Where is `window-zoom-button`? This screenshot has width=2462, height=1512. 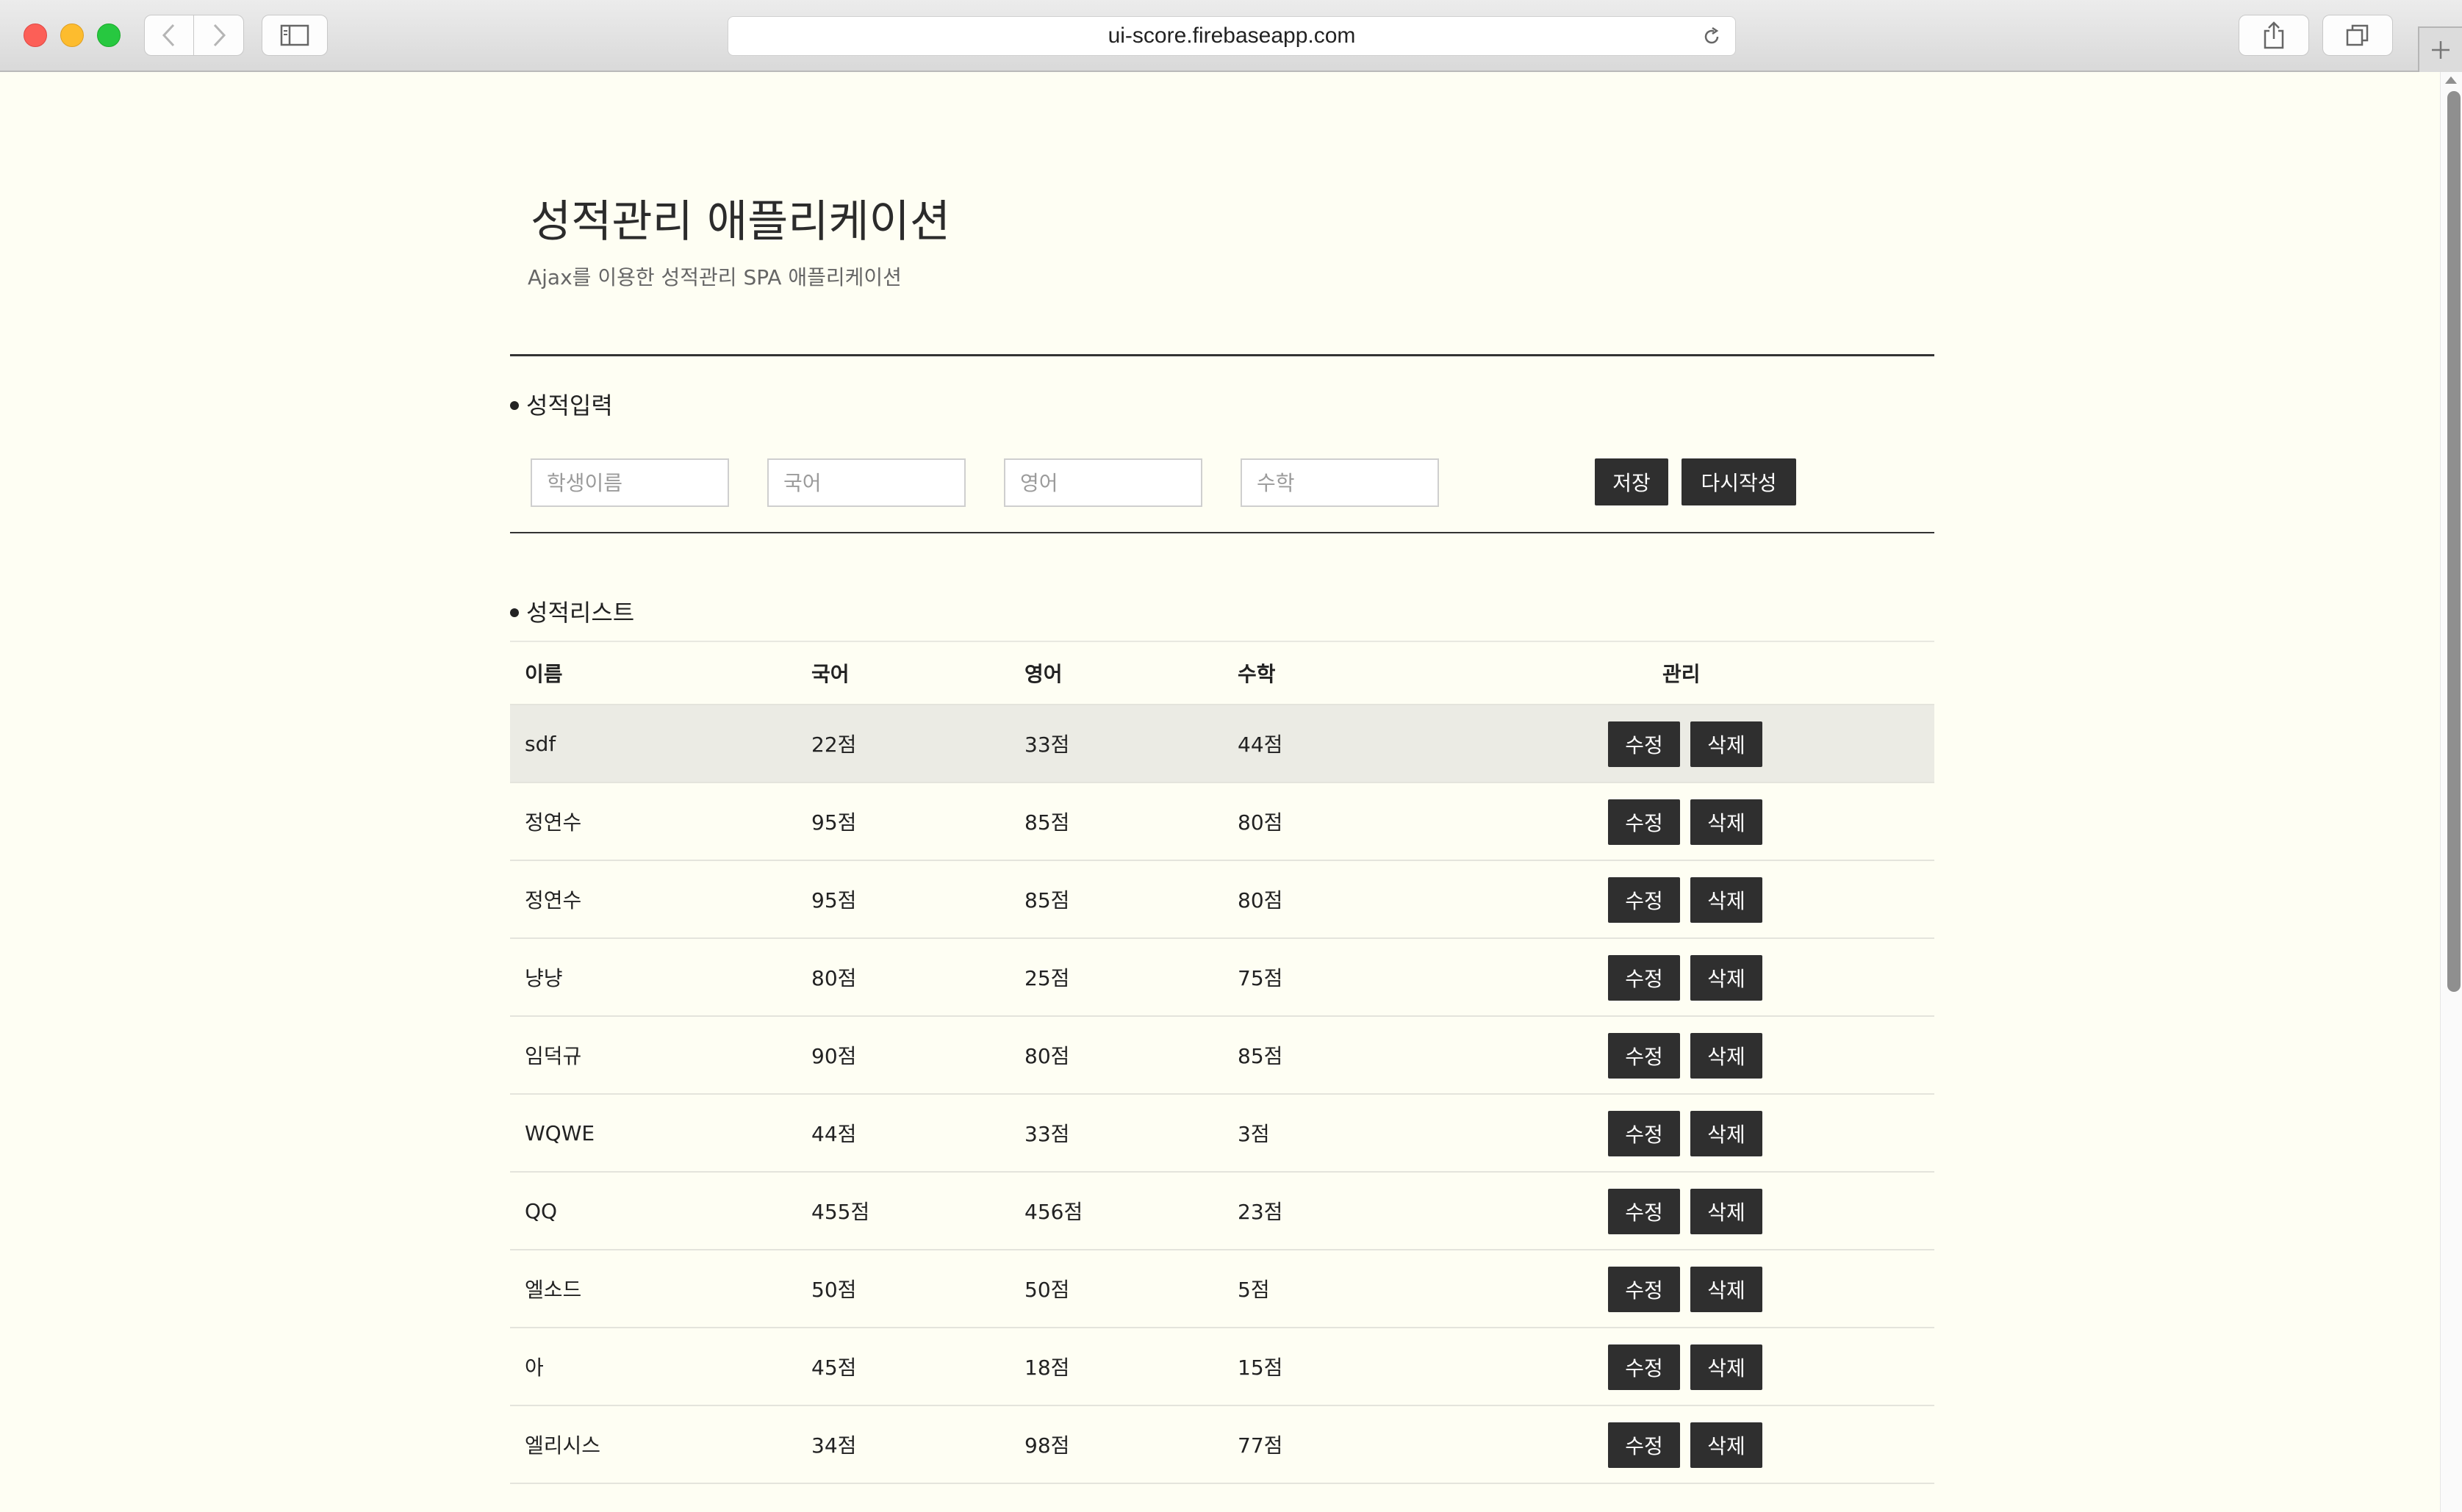 window-zoom-button is located at coordinates (109, 35).